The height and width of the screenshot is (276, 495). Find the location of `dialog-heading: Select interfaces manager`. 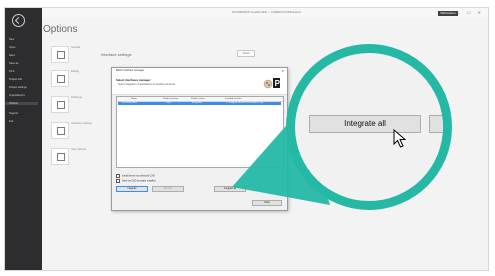

dialog-heading: Select interfaces manager is located at coordinates (133, 80).